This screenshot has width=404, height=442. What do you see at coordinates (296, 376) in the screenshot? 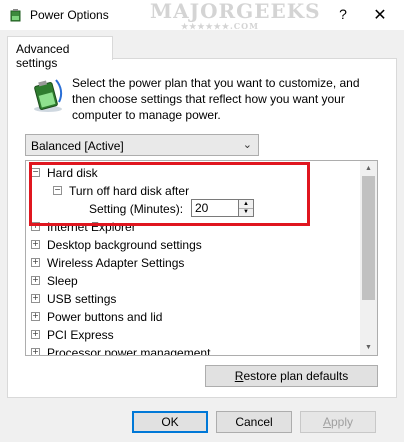
I see `restore-label: estore plan defaults` at bounding box center [296, 376].